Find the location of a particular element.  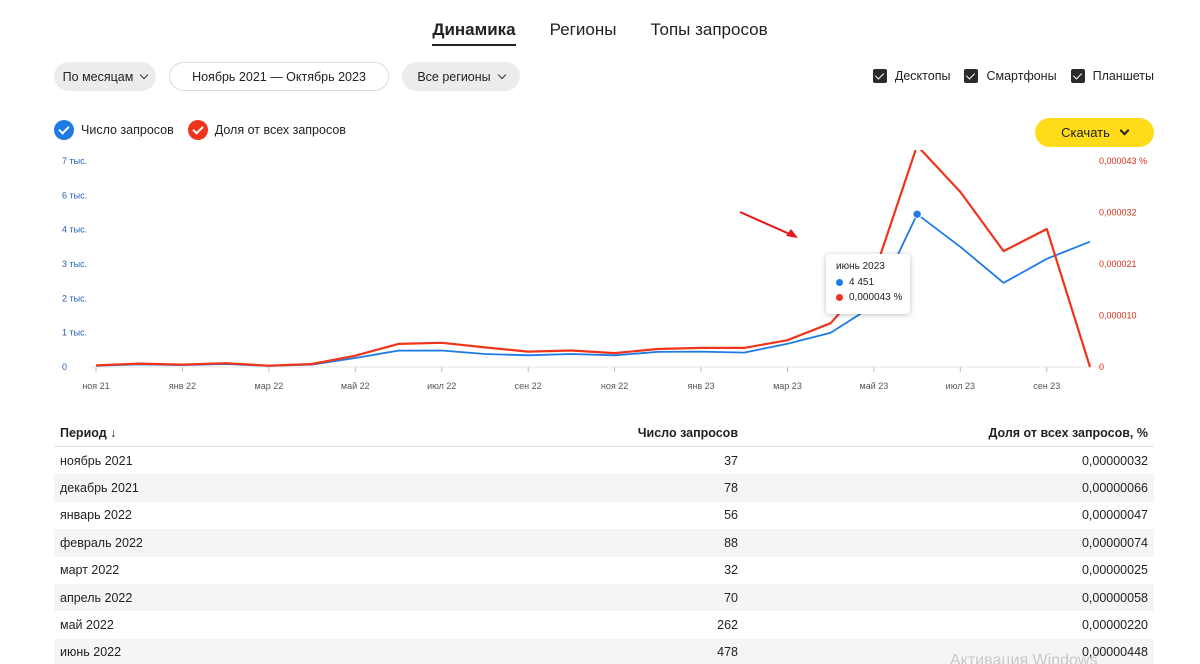

checkbox-desktops: Десктопы is located at coordinates (911, 76).